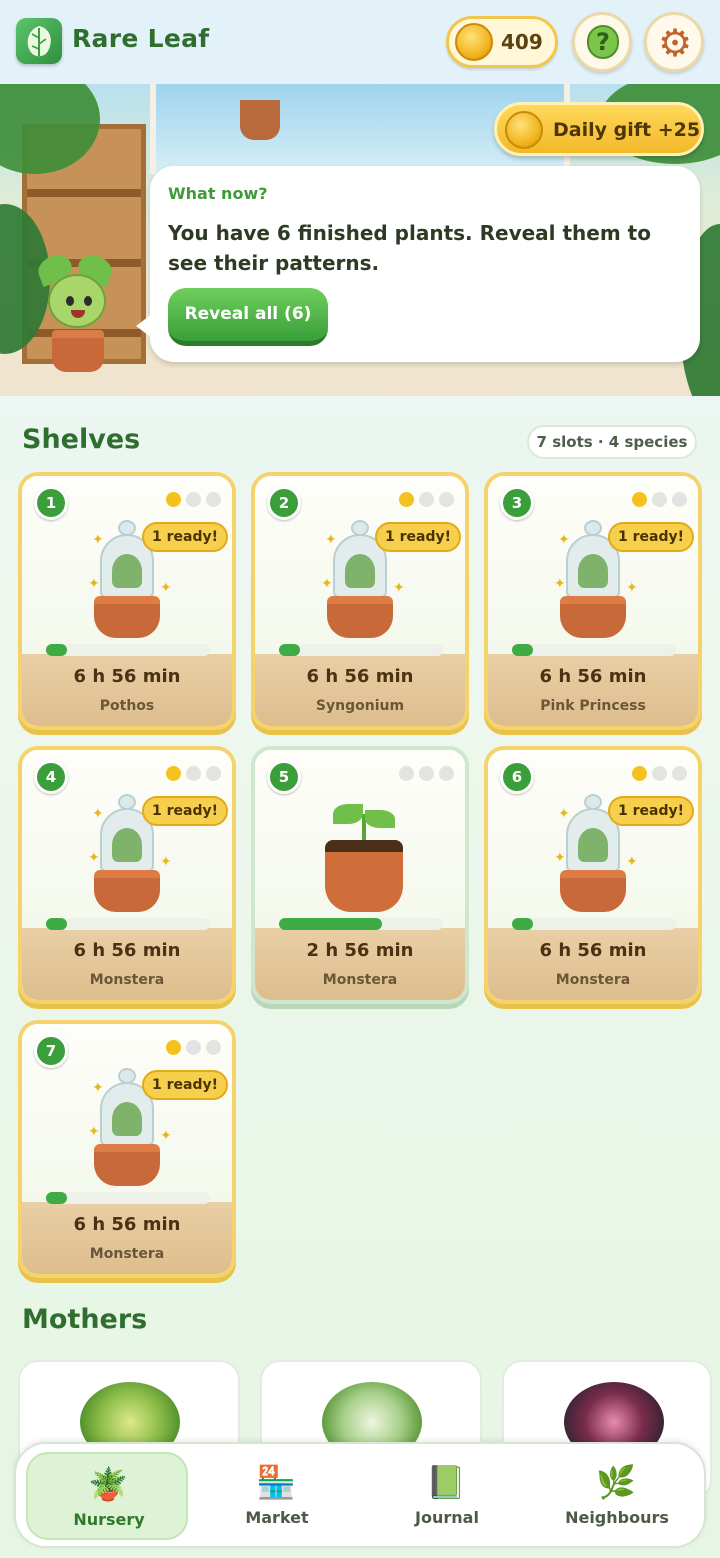 The width and height of the screenshot is (720, 1558). I want to click on species-label: Pothos, so click(127, 706).